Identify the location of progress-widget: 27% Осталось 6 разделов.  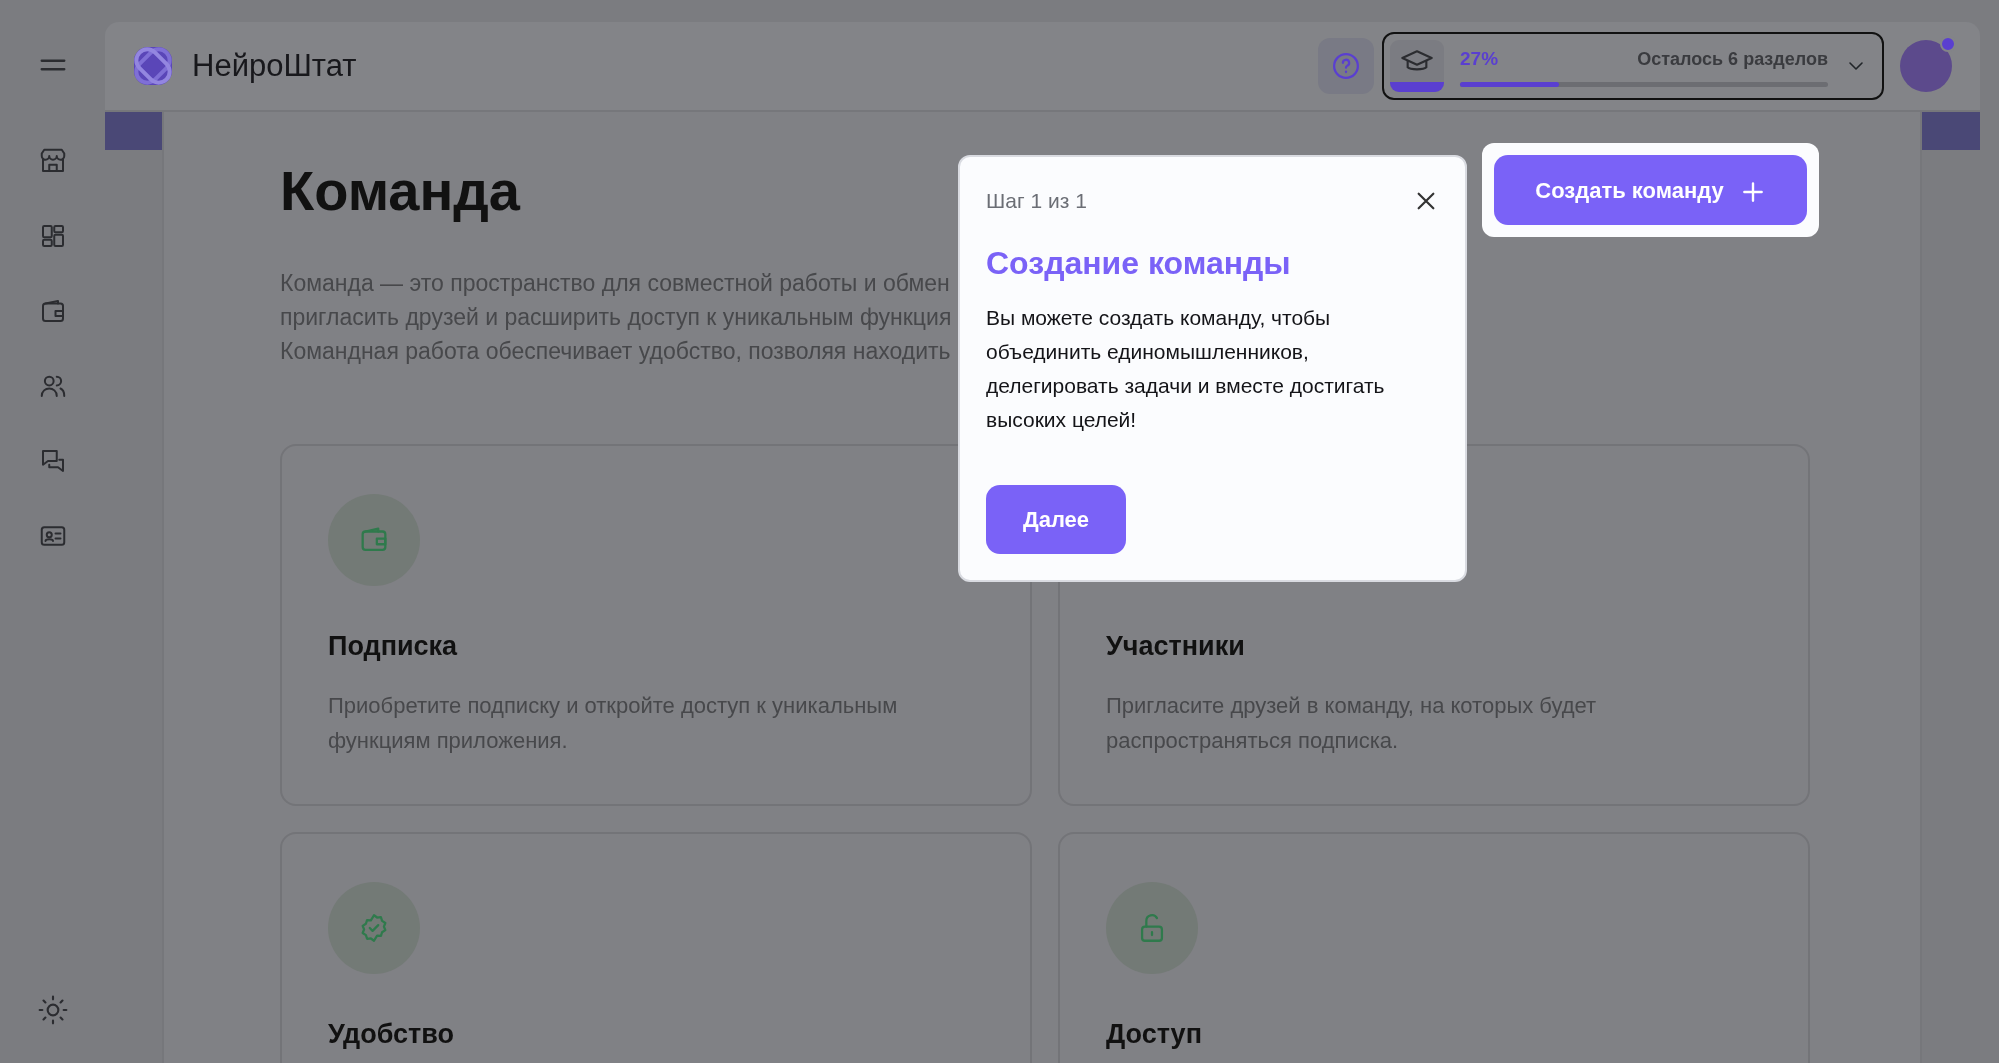
(1633, 66).